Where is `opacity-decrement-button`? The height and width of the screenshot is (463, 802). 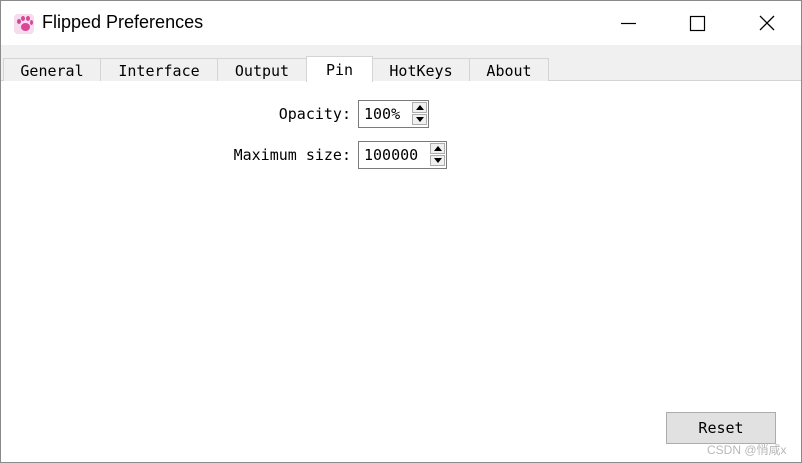
opacity-decrement-button is located at coordinates (419, 119).